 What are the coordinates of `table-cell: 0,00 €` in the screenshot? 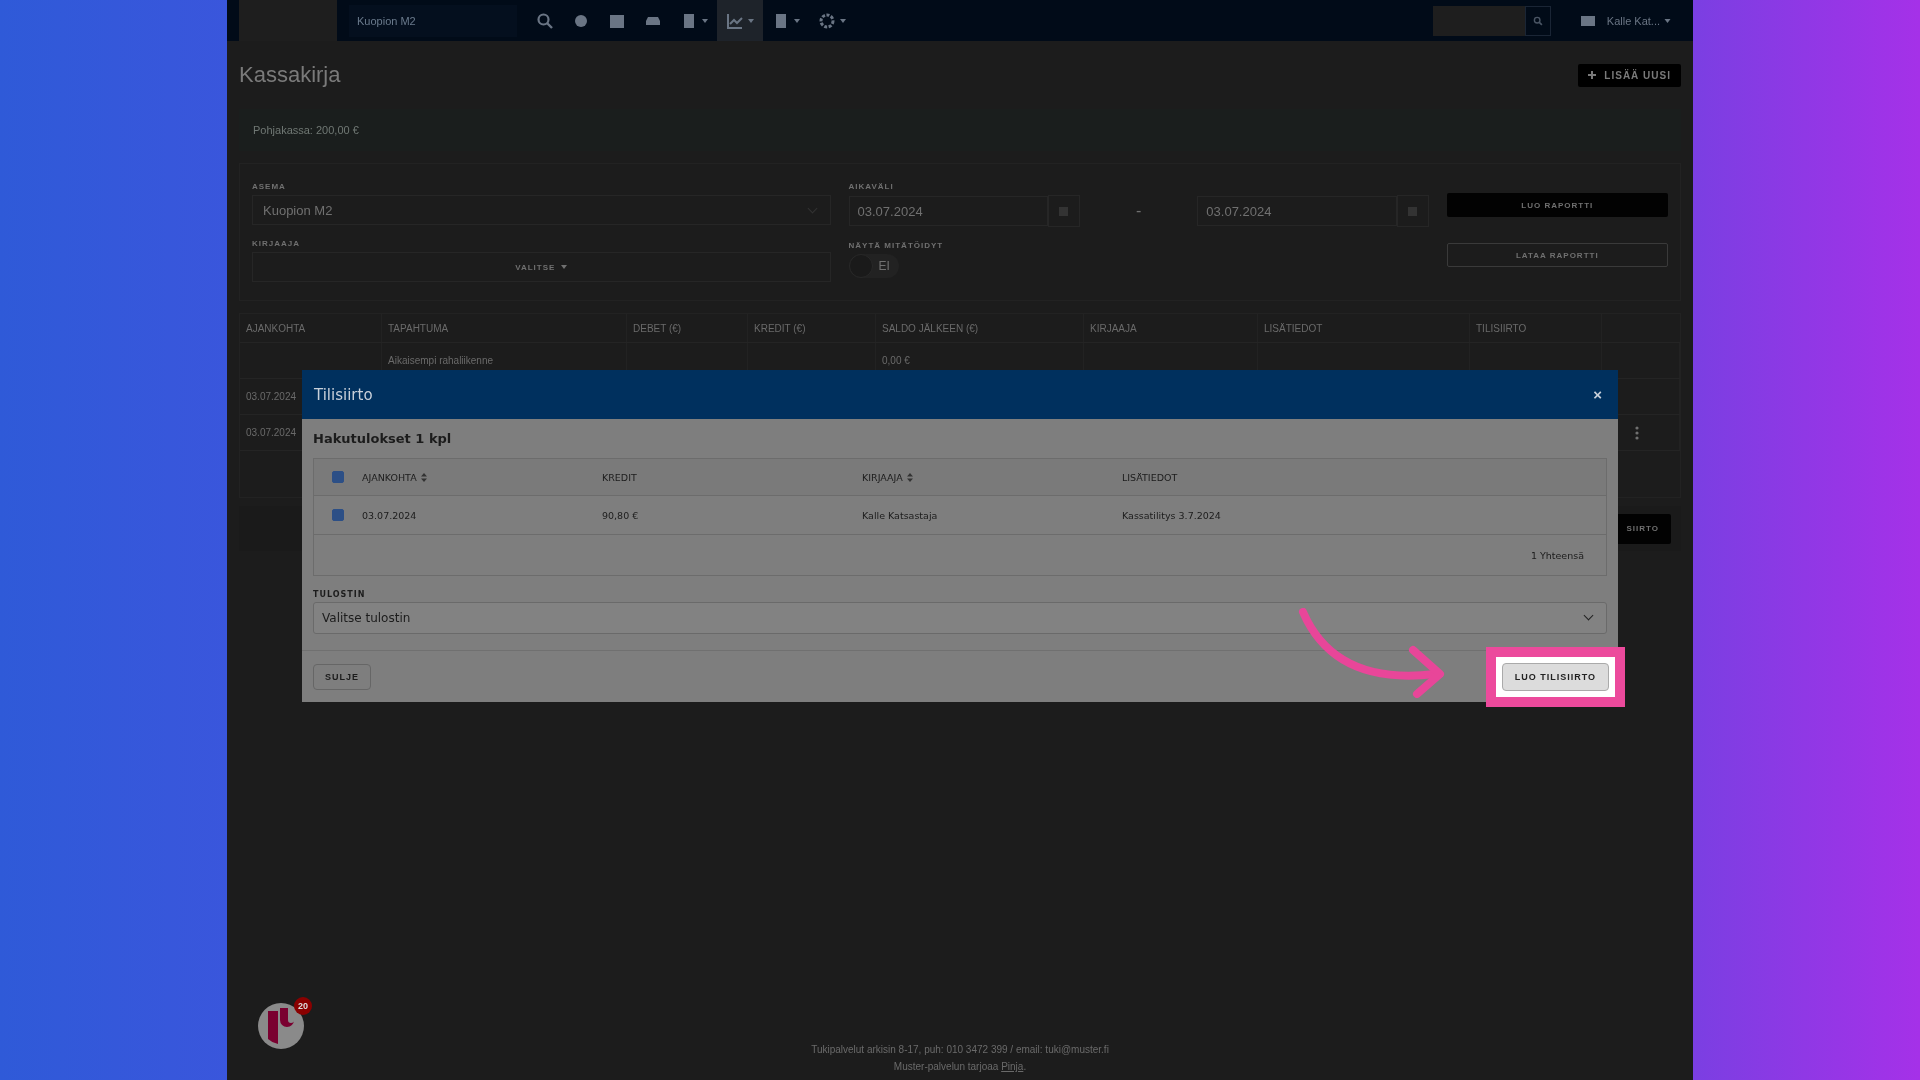 It's located at (896, 360).